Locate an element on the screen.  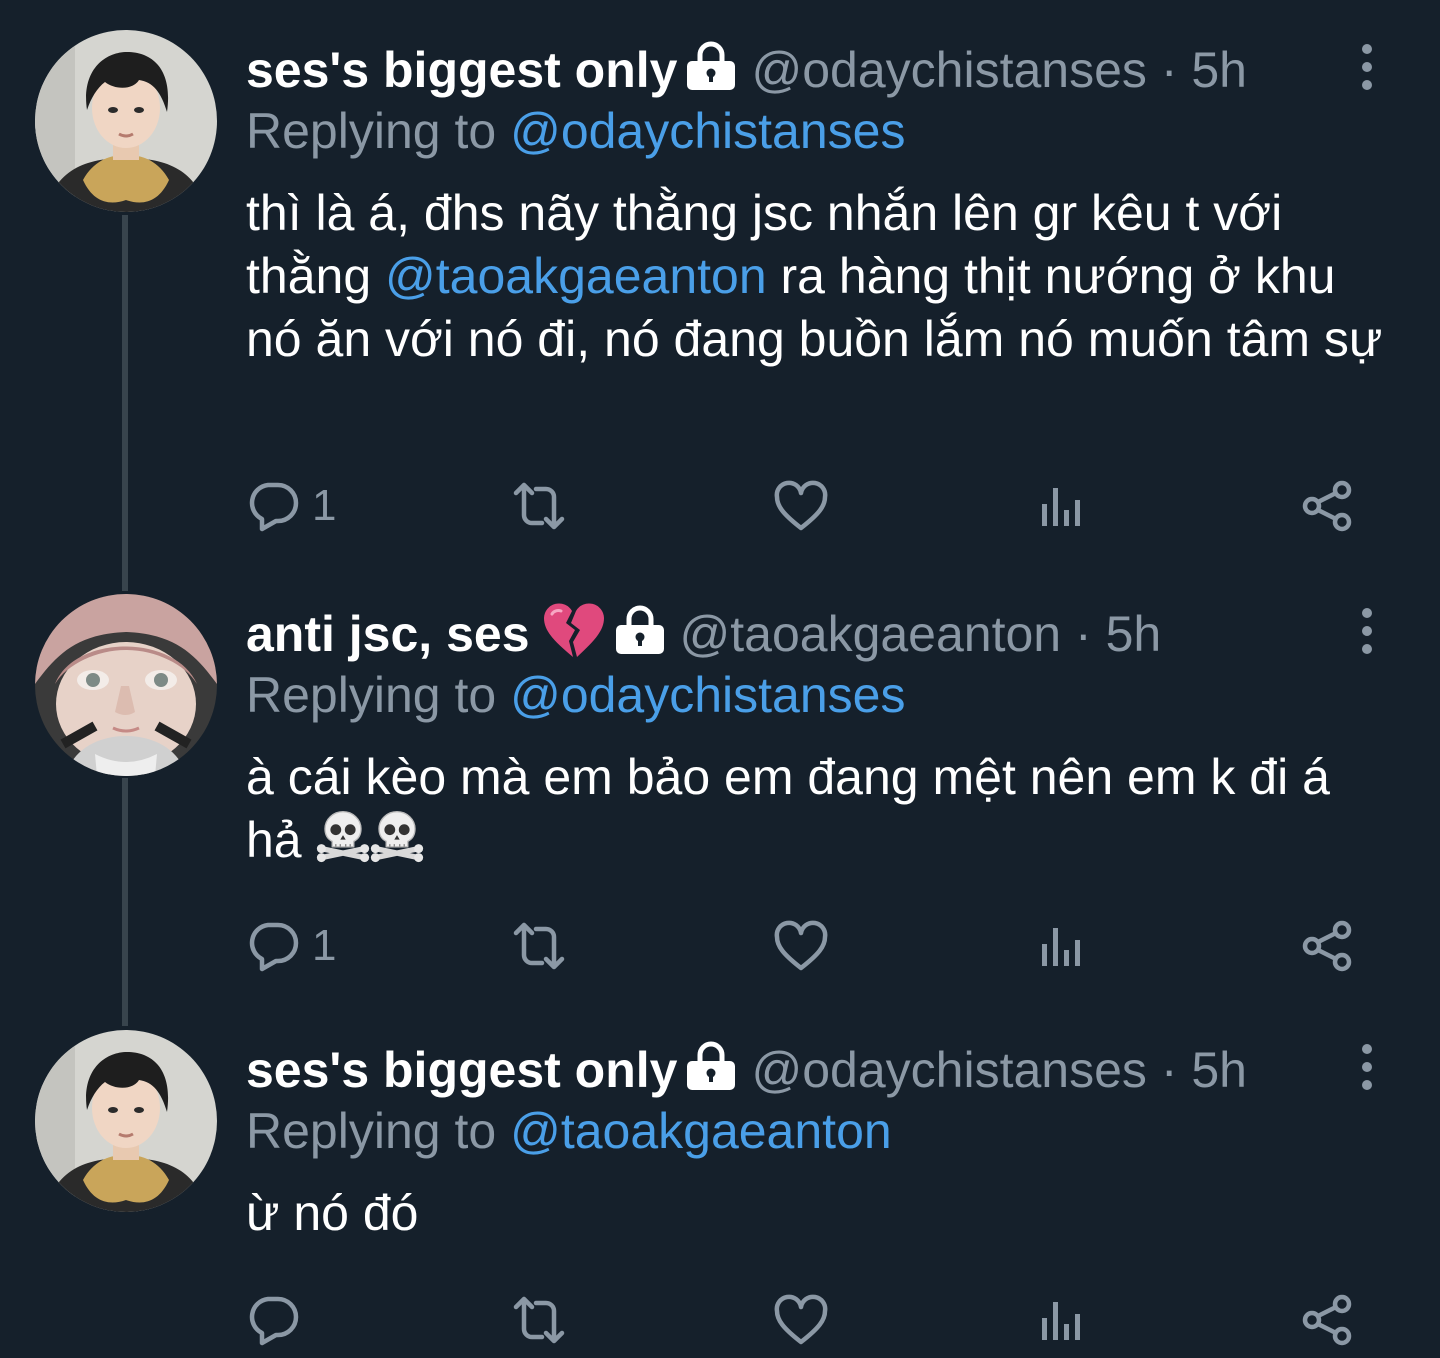
reply-button is located at coordinates (273, 1320).